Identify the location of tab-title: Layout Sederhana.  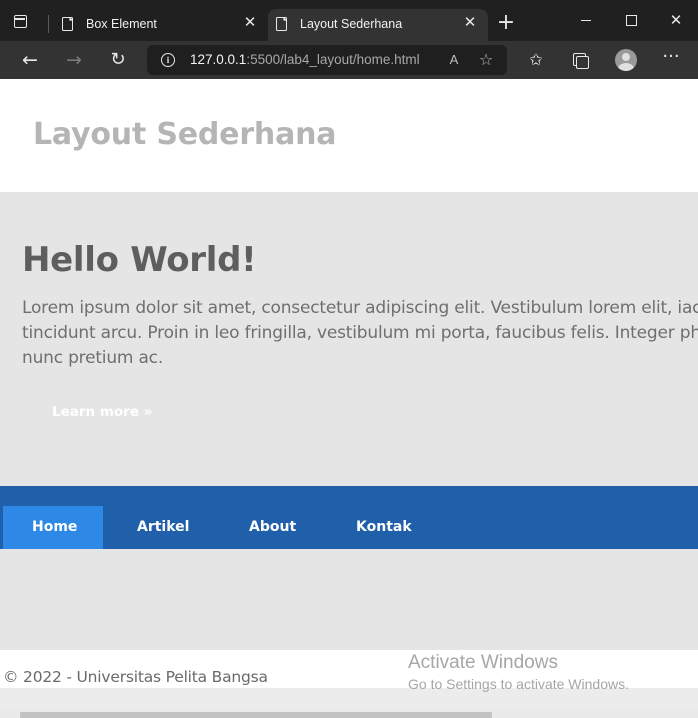
(351, 24).